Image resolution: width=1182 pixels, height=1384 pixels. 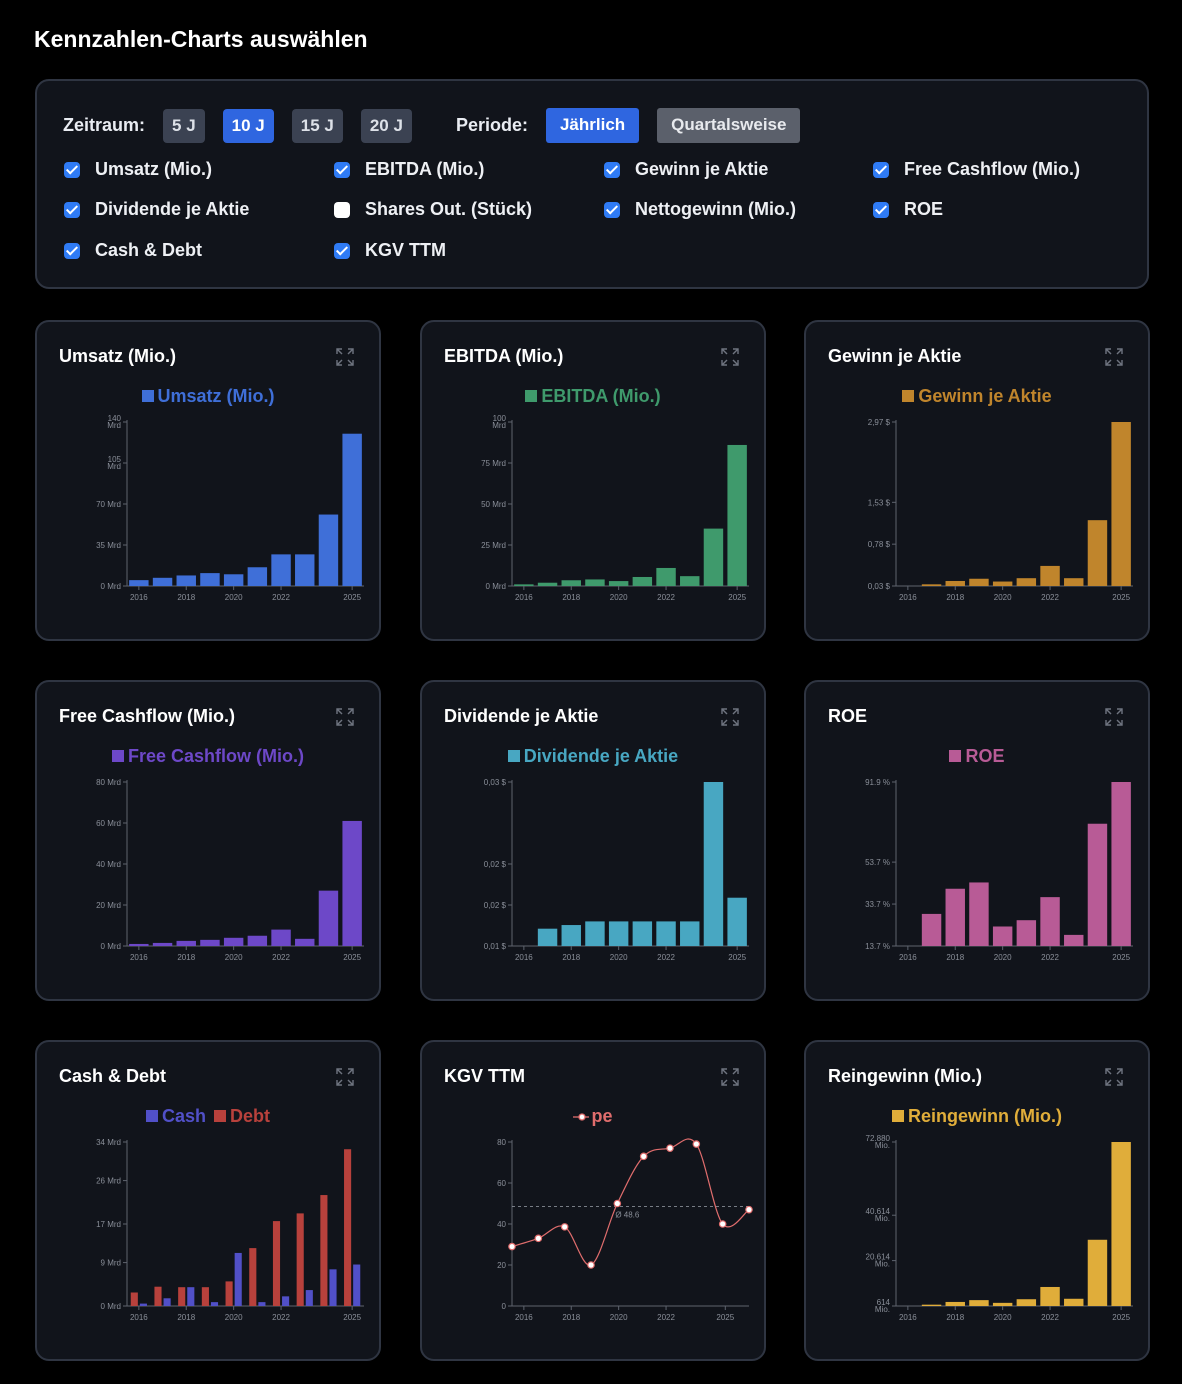 What do you see at coordinates (342, 209) in the screenshot?
I see `checkbox-unchecked-icon` at bounding box center [342, 209].